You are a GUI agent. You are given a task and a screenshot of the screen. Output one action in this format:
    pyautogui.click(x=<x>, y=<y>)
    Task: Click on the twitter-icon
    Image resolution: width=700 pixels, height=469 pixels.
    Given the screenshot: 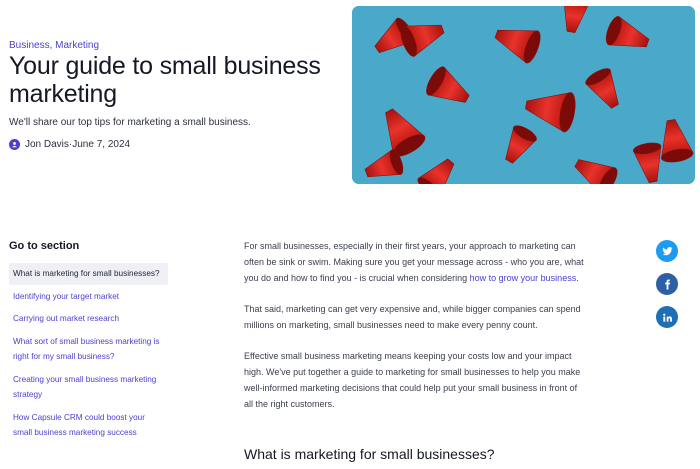 What is the action you would take?
    pyautogui.click(x=667, y=250)
    